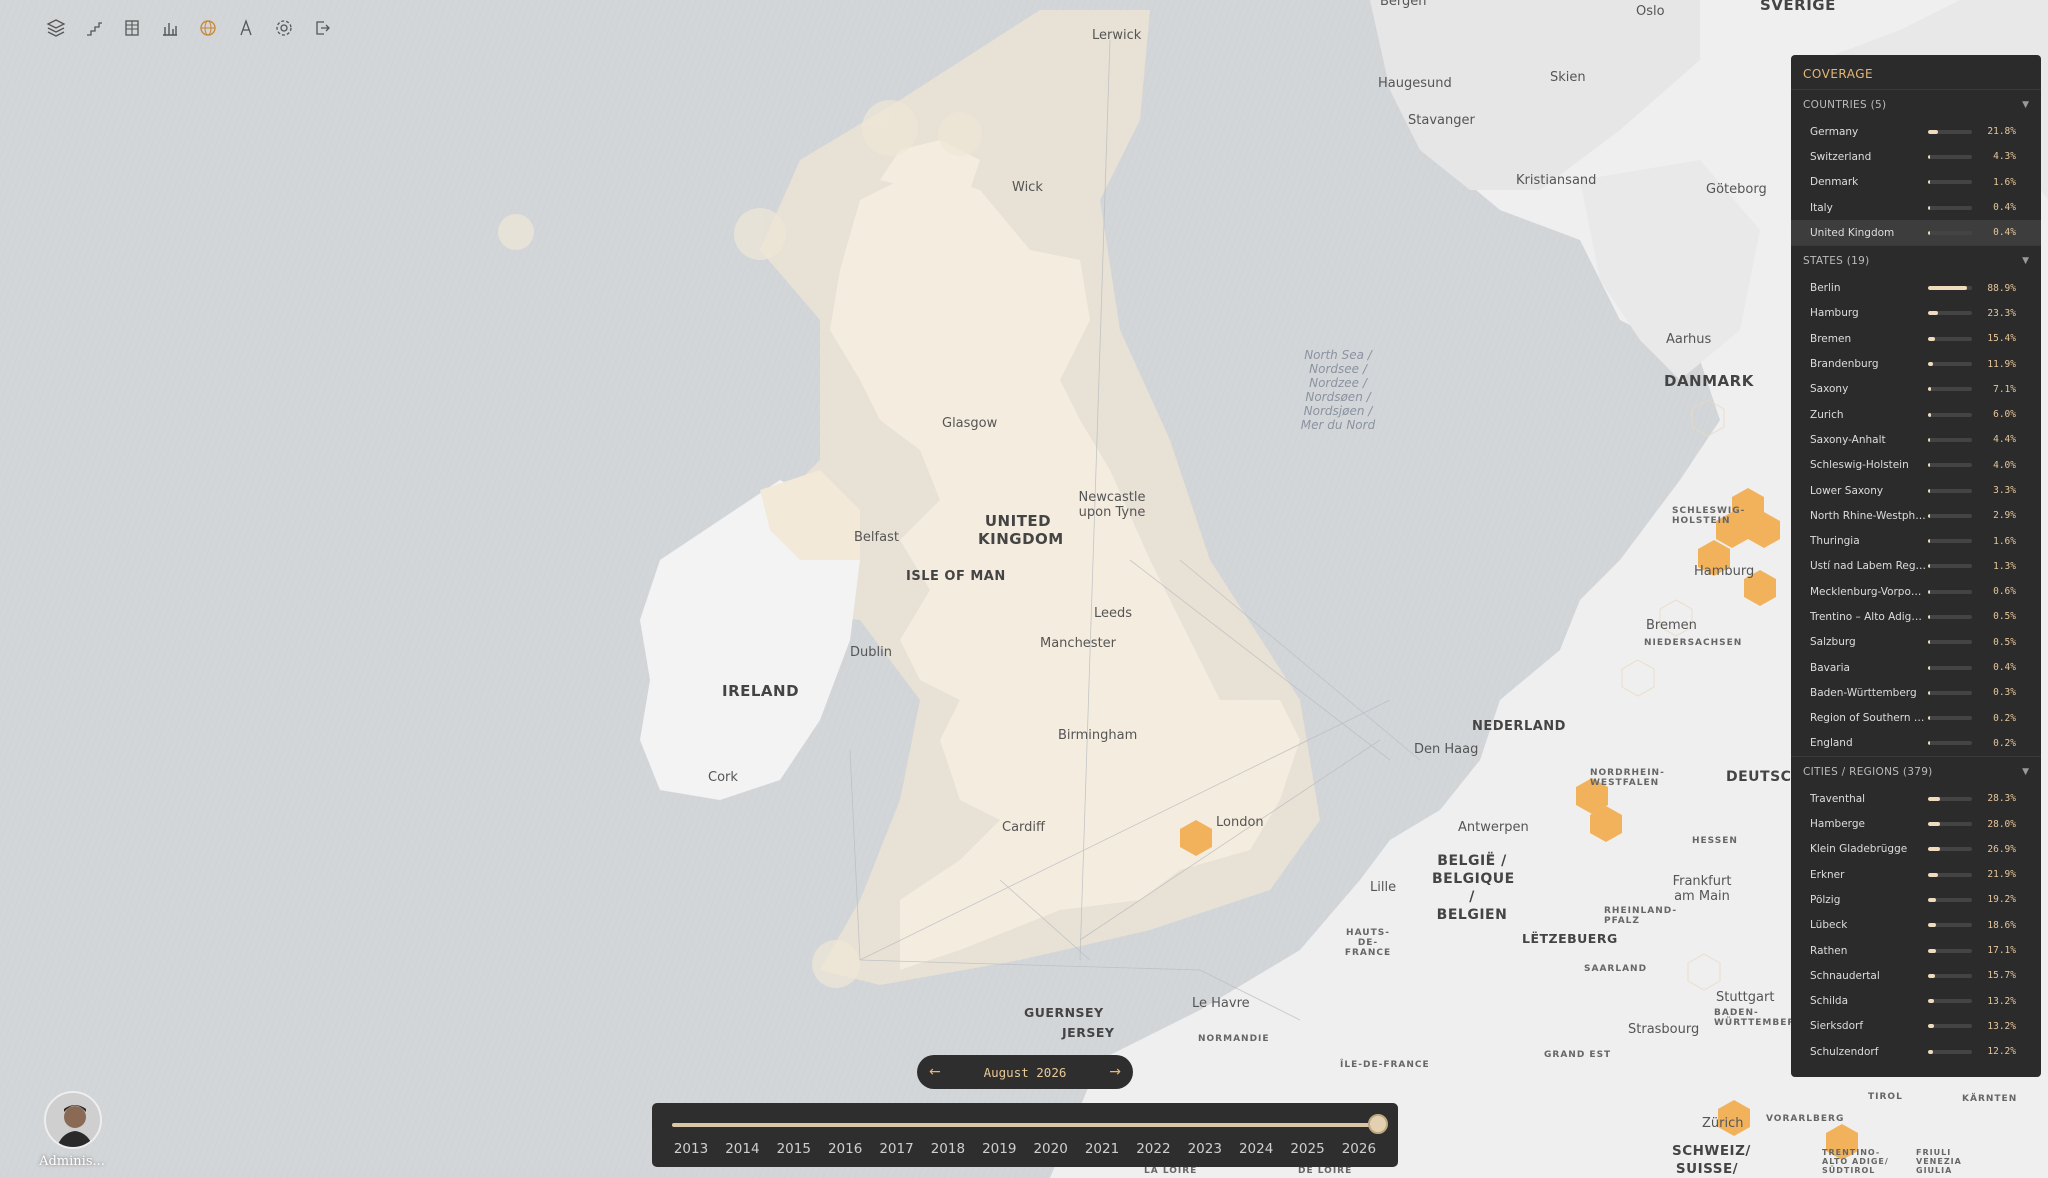 This screenshot has width=2048, height=1178. Describe the element at coordinates (1916, 743) in the screenshot. I see `coverage-row: England 0.2%` at that location.